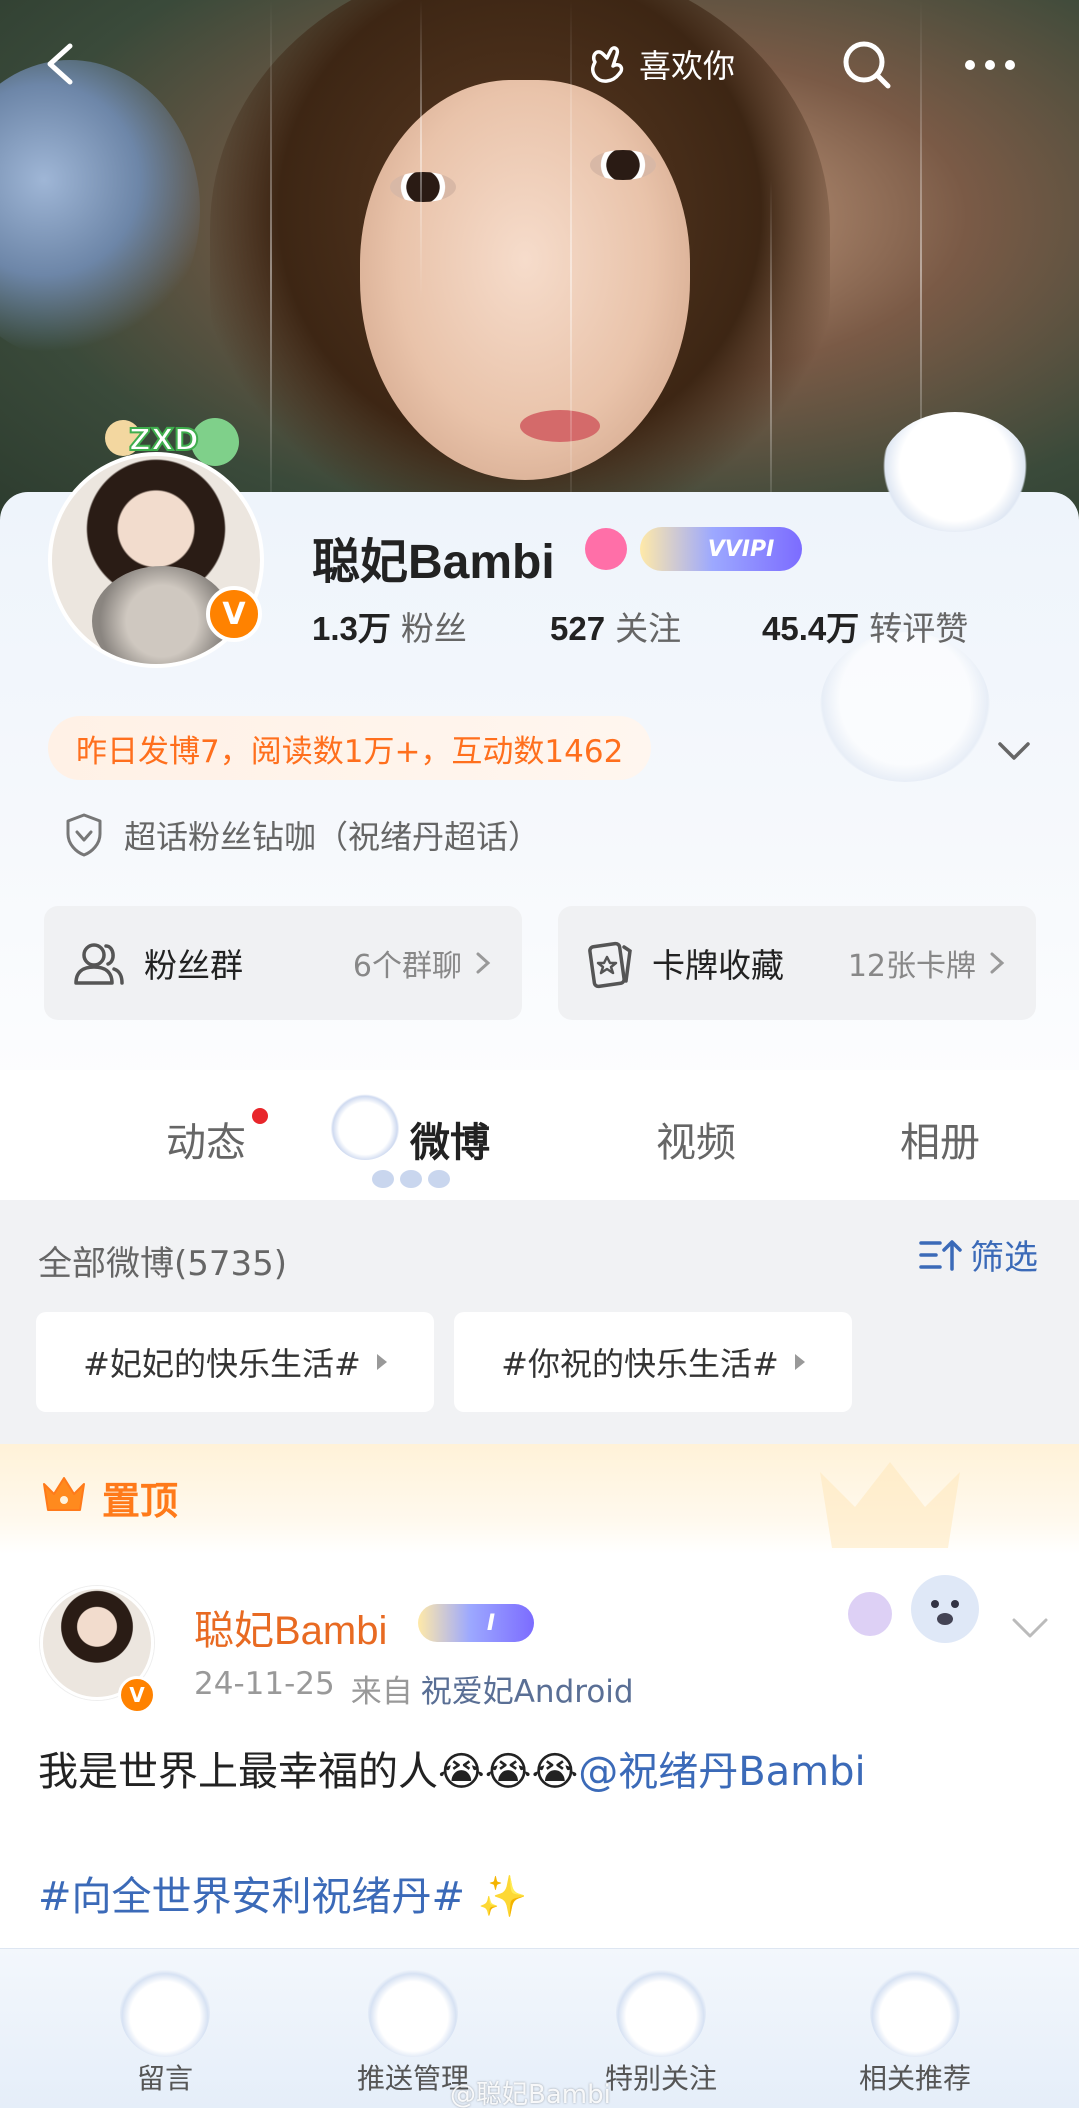 This screenshot has height=2108, width=1079. I want to click on post-body: 我是世界上最幸福的人😭😭😭@祝绪丹Bambi, so click(452, 1772).